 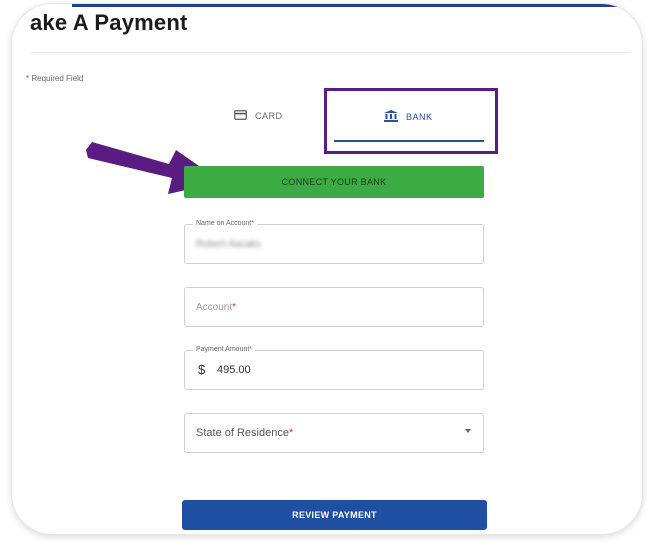 I want to click on required-field-note: * Required Field, so click(x=55, y=78).